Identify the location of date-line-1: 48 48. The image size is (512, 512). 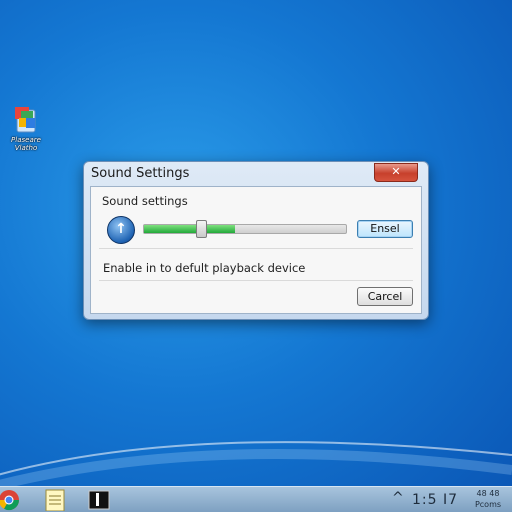
(488, 493).